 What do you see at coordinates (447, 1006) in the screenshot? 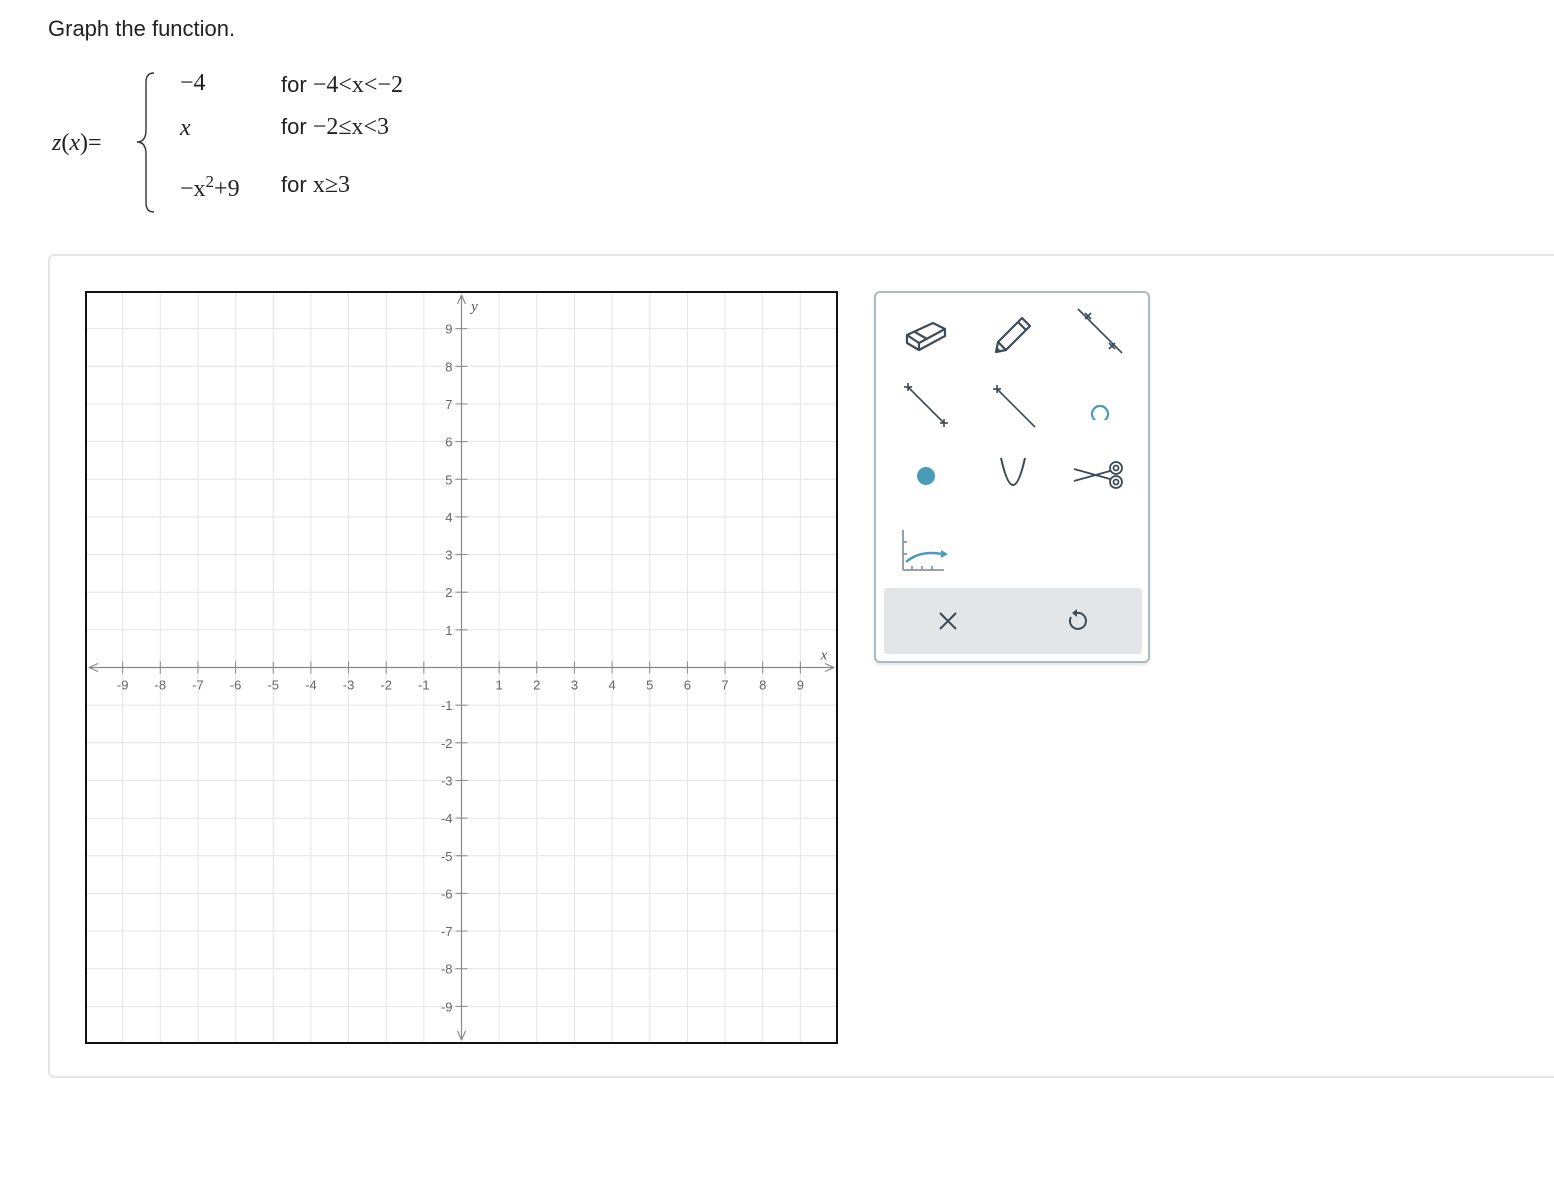
I see `y-tick-label: -9` at bounding box center [447, 1006].